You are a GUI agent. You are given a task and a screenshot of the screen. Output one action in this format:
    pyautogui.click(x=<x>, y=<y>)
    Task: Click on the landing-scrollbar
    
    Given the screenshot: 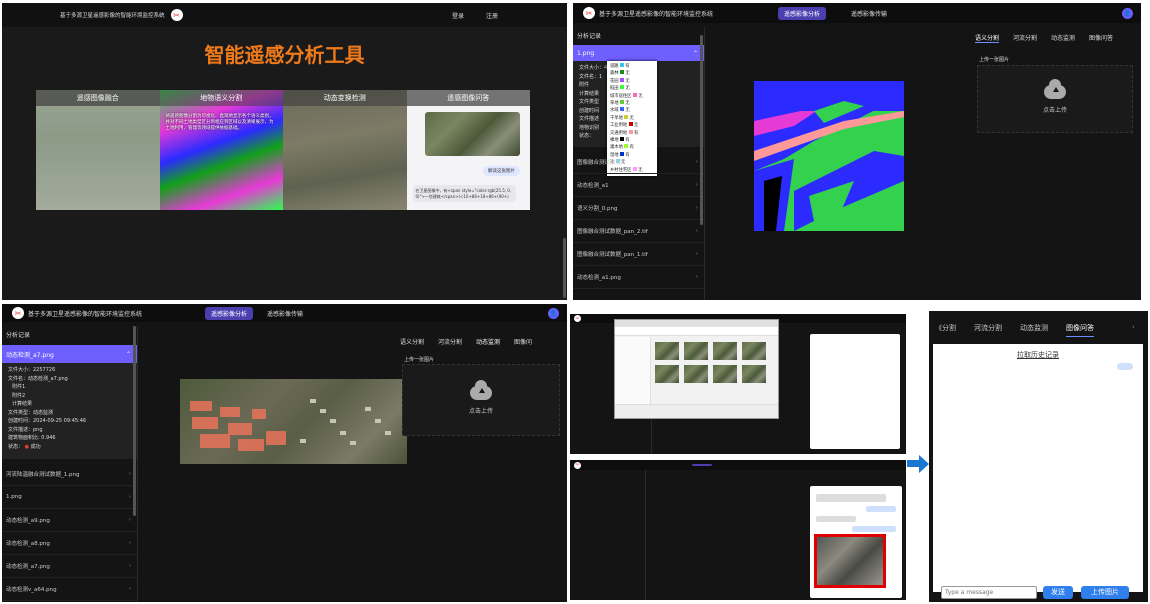 What is the action you would take?
    pyautogui.click(x=564, y=268)
    